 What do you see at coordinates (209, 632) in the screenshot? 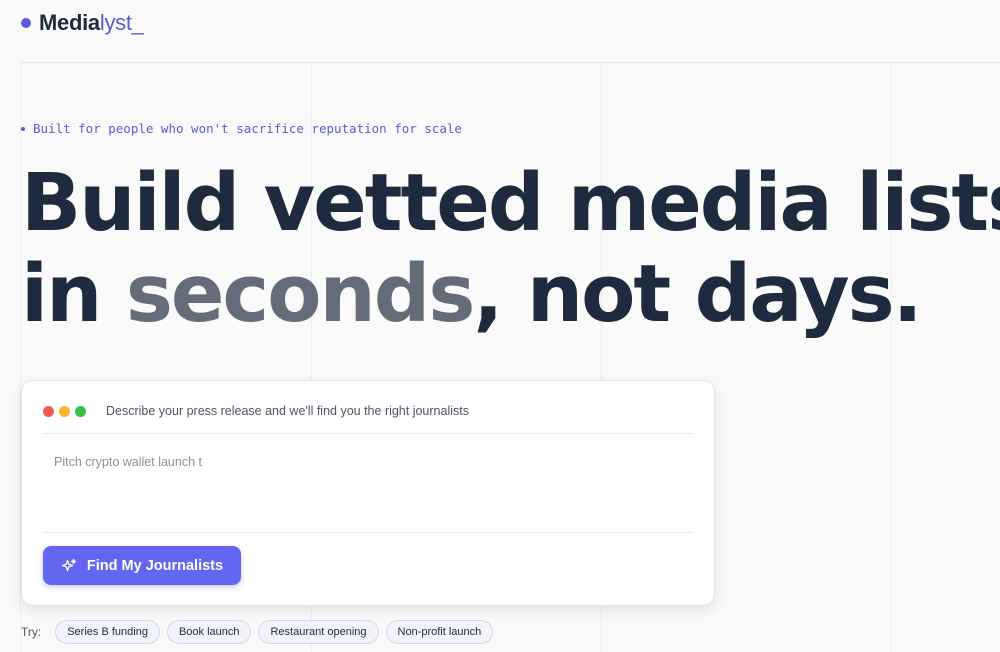
I see `suggestion-chip: Book launch` at bounding box center [209, 632].